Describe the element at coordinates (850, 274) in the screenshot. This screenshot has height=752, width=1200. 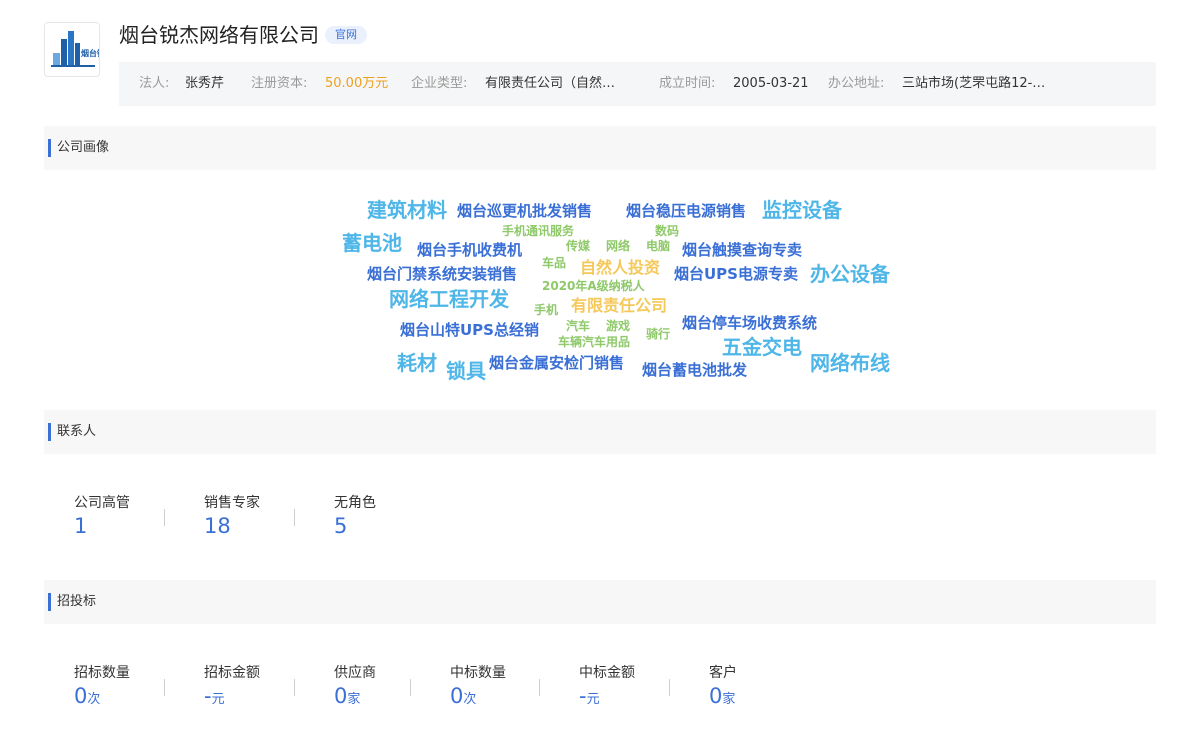
I see `word-cloud-tag: 办公设备` at that location.